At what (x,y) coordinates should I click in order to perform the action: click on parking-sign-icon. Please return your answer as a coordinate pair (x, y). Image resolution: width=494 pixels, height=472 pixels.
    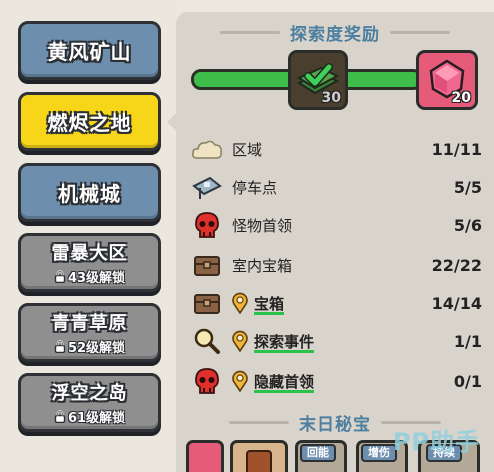
    Looking at the image, I should click on (207, 187).